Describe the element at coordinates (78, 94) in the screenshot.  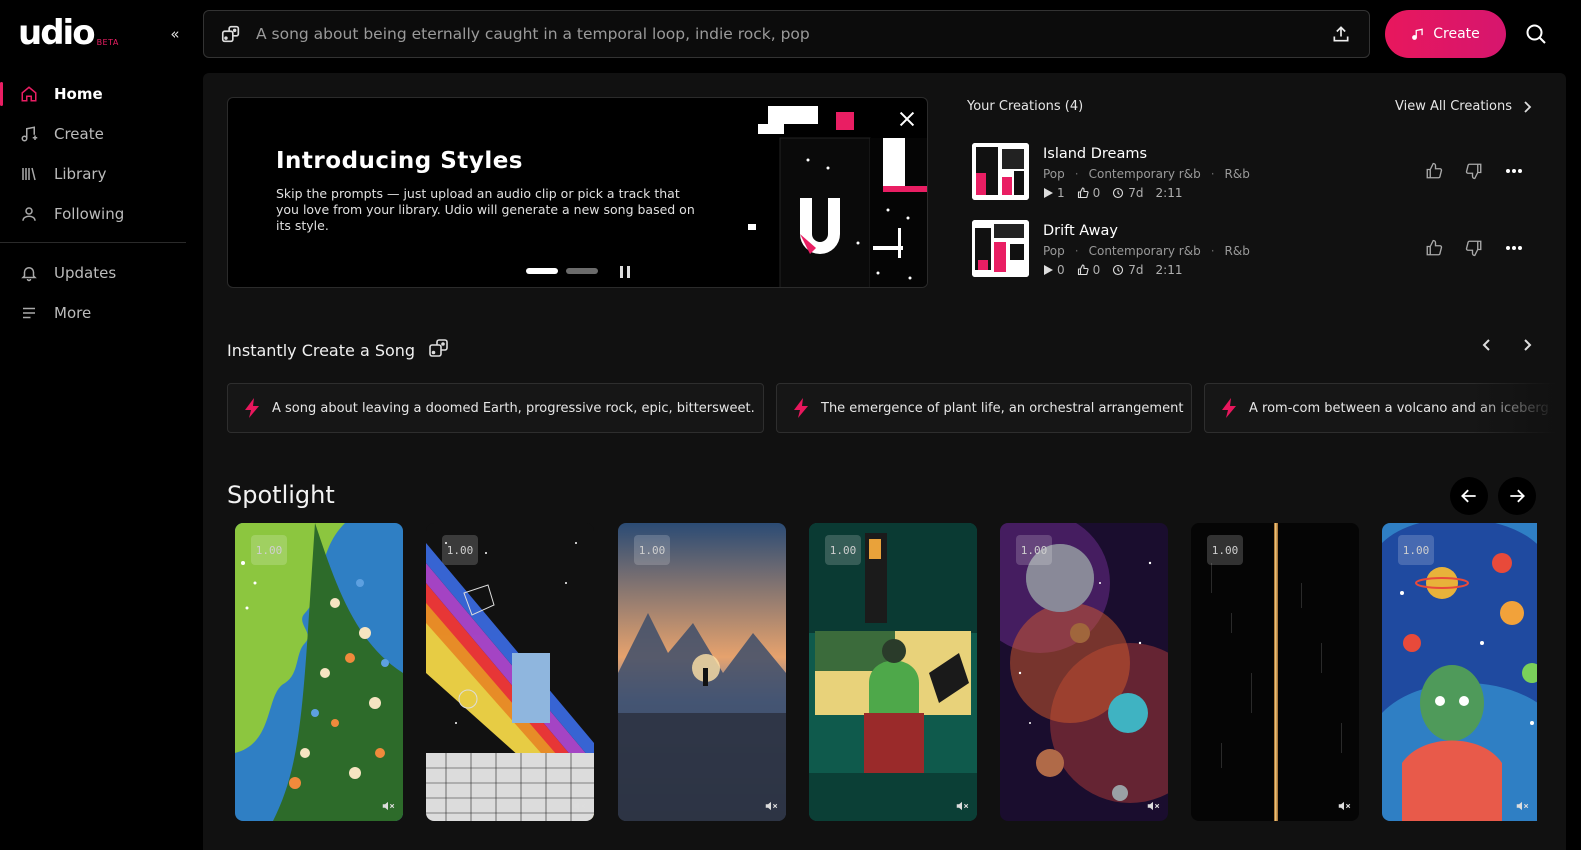
I see `sidebar-item-label: Home` at that location.